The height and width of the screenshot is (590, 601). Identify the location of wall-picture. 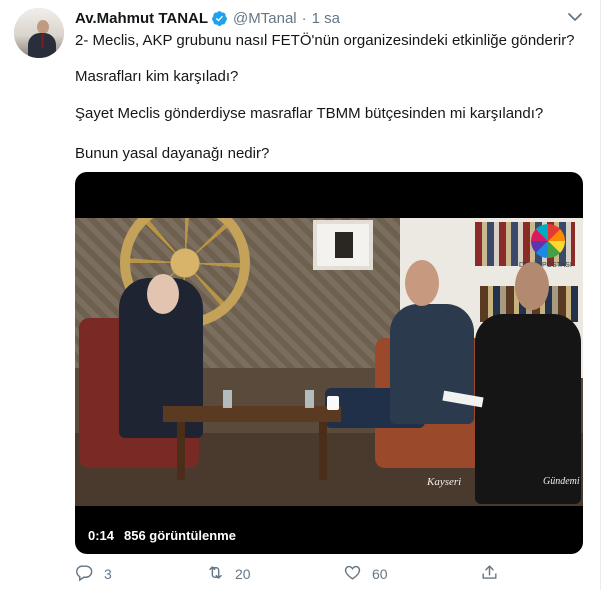
(343, 245).